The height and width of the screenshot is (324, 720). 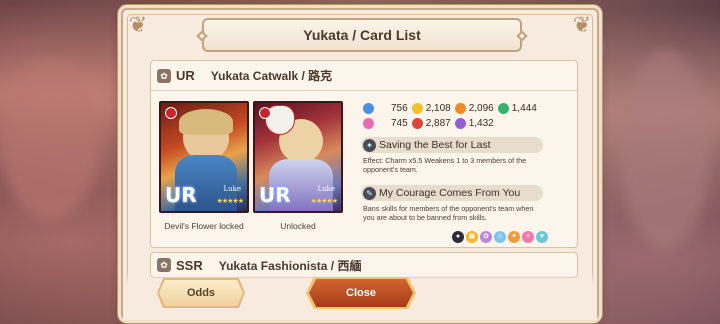 I want to click on stat-purple: 1,432, so click(x=474, y=123).